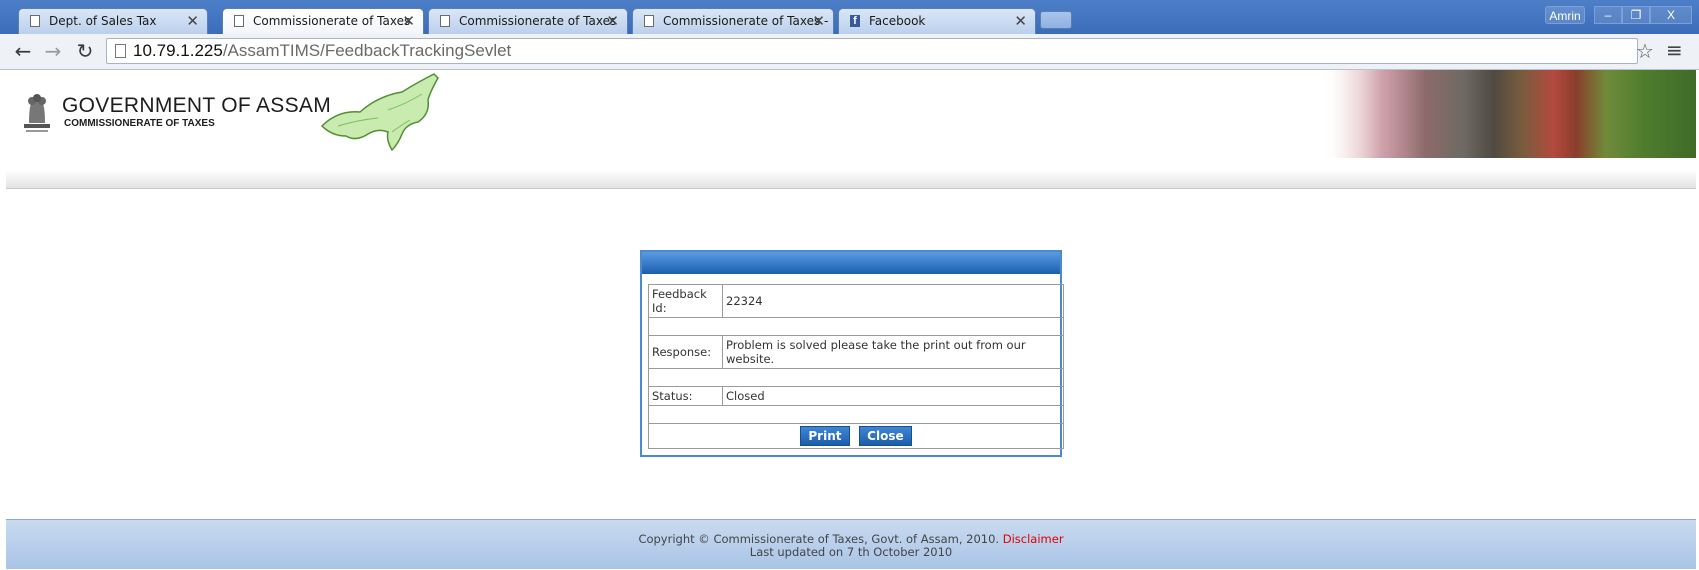 Image resolution: width=1699 pixels, height=570 pixels. I want to click on assam-map-icon, so click(379, 112).